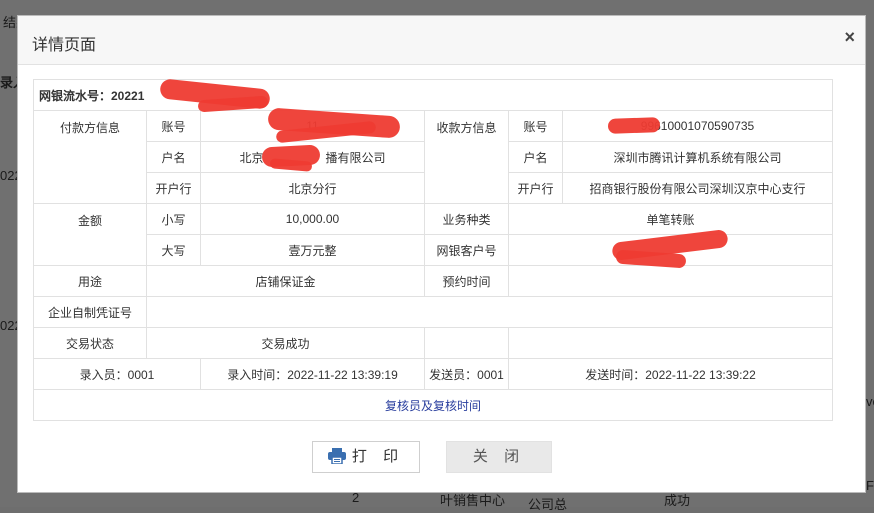 The height and width of the screenshot is (513, 874). I want to click on close-button-label: 关 闭, so click(499, 456).